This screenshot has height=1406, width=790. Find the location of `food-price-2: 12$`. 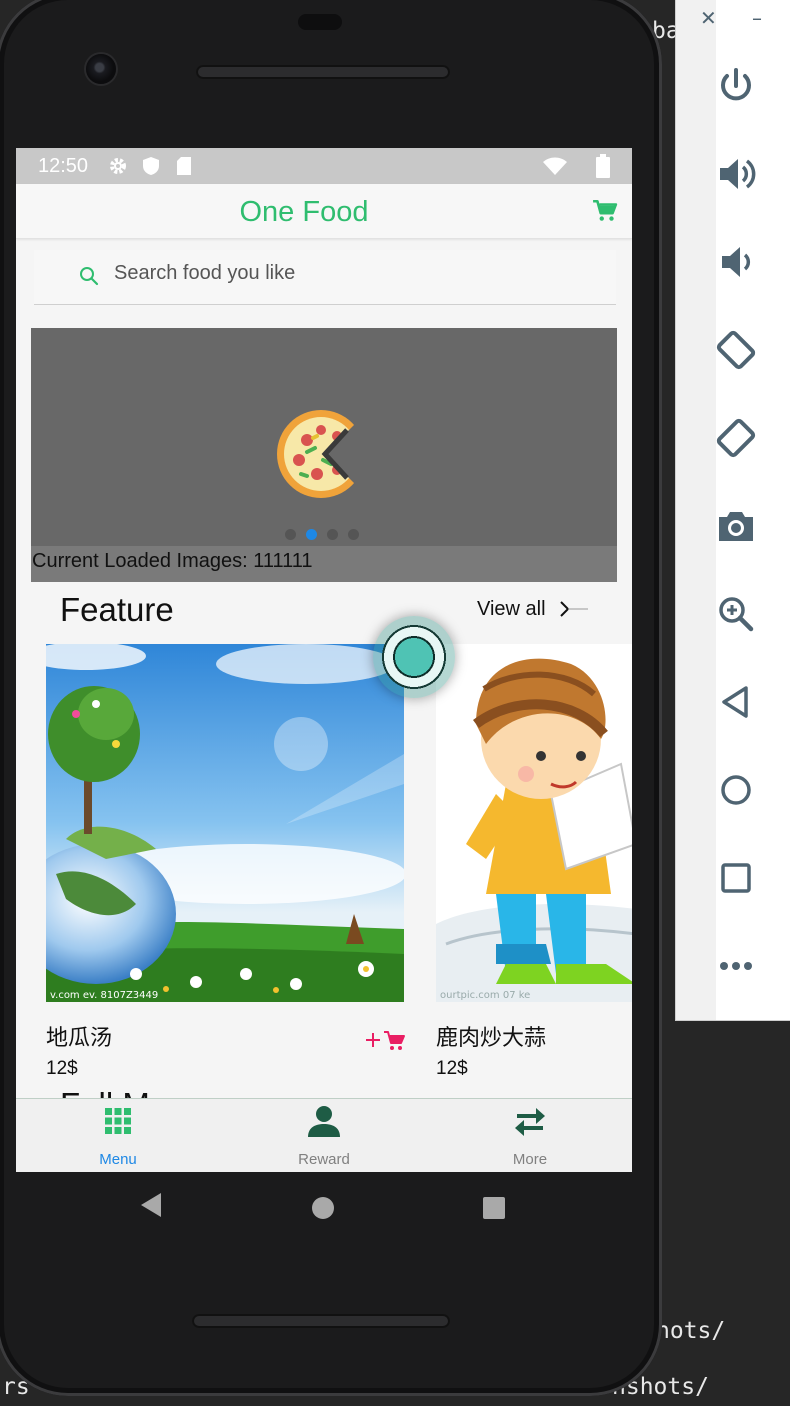

food-price-2: 12$ is located at coordinates (452, 1068).